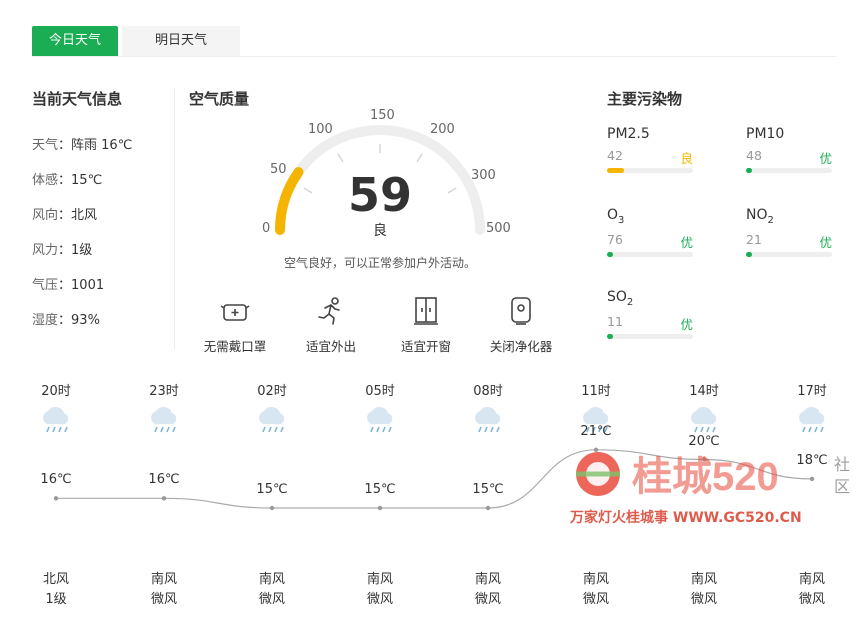 This screenshot has width=864, height=634. Describe the element at coordinates (331, 325) in the screenshot. I see `advice-outdoor: 适宜外出` at that location.